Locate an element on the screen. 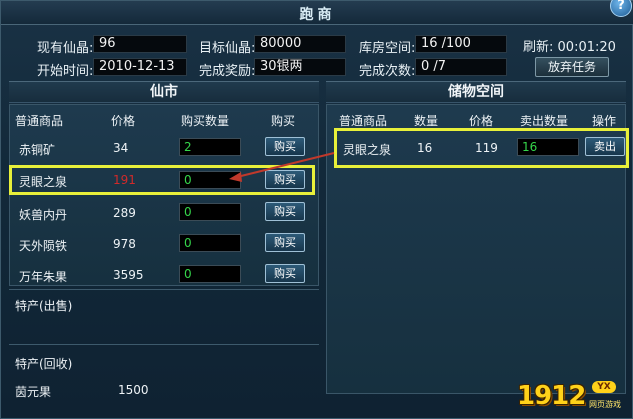  logo-number: 1912 is located at coordinates (551, 396).